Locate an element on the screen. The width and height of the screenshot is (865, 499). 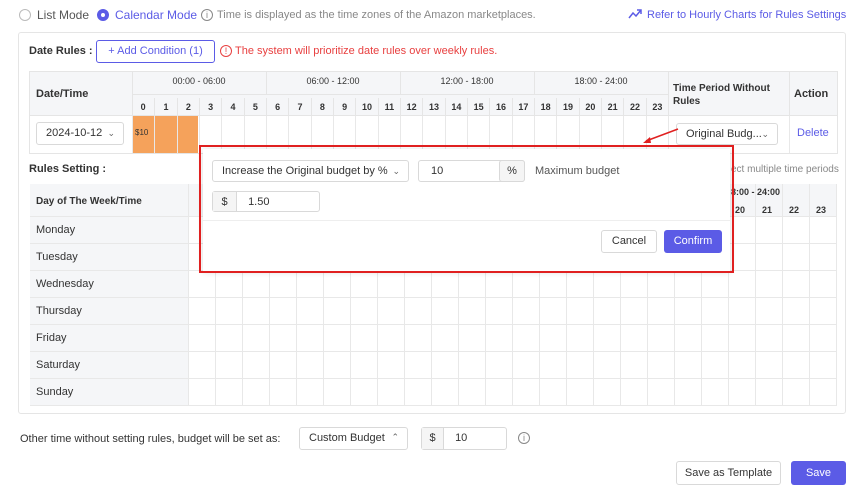
list-mode-radio is located at coordinates (25, 15).